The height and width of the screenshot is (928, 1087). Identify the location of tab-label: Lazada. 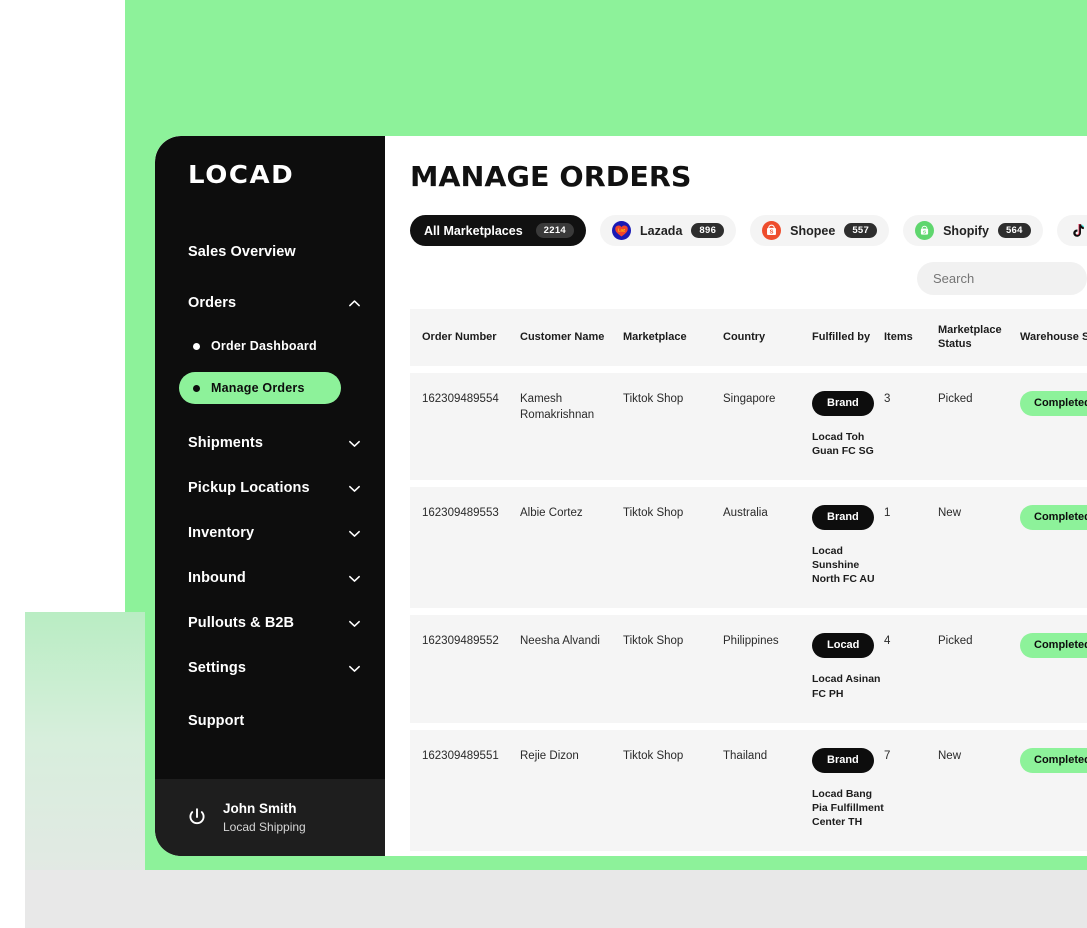
(661, 230).